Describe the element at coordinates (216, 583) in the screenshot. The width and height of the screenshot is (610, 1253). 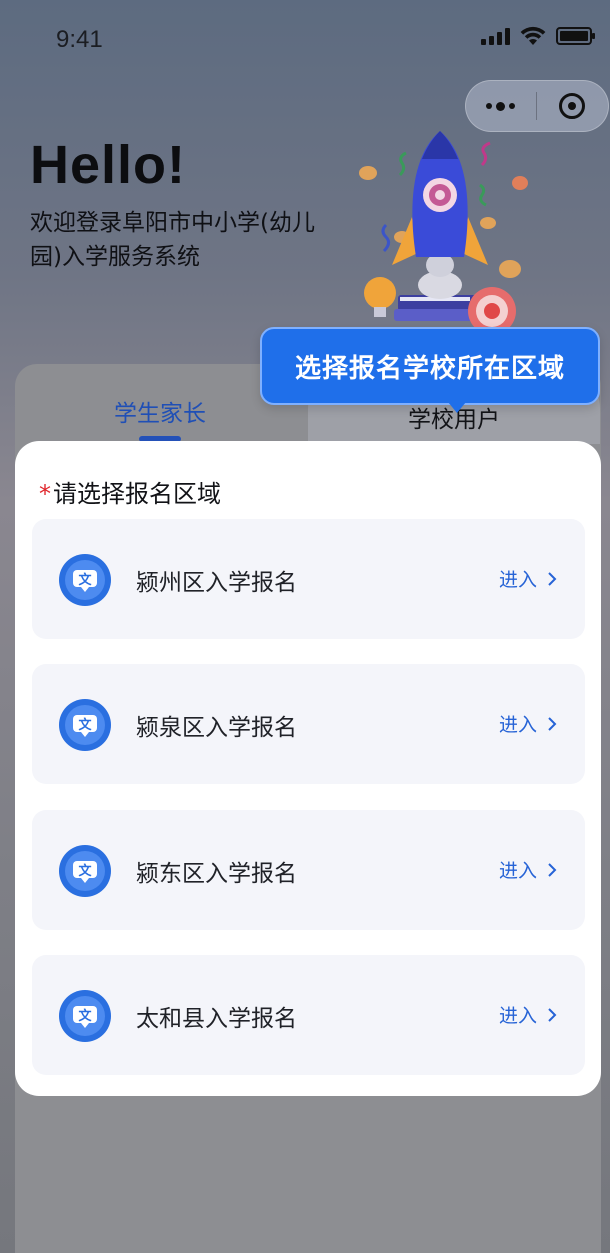
I see `region-label: 颍州区入学报名` at that location.